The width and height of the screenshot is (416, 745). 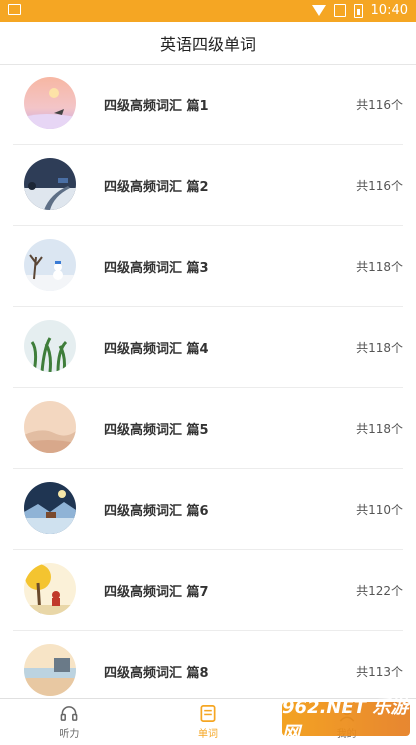 What do you see at coordinates (156, 187) in the screenshot?
I see `item-title: 四级高频词汇 篇2` at bounding box center [156, 187].